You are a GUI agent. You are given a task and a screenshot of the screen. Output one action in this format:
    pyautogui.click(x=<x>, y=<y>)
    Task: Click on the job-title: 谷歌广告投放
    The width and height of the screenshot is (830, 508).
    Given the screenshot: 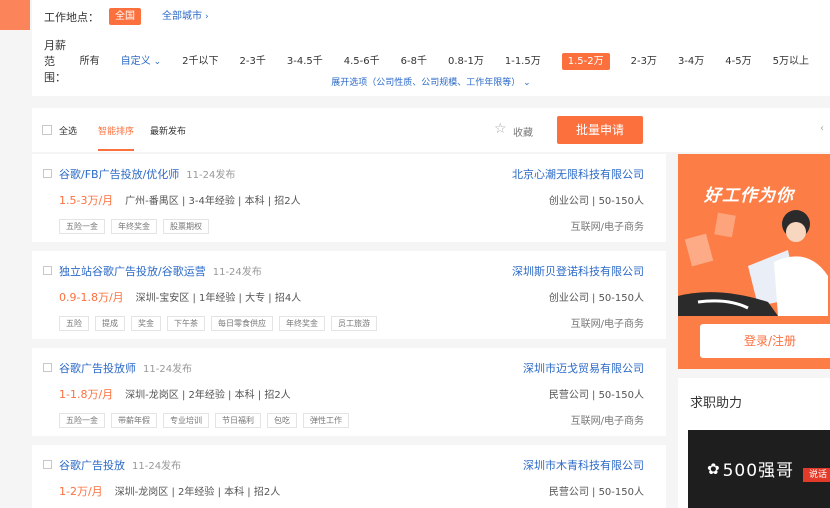 What is the action you would take?
    pyautogui.click(x=92, y=465)
    